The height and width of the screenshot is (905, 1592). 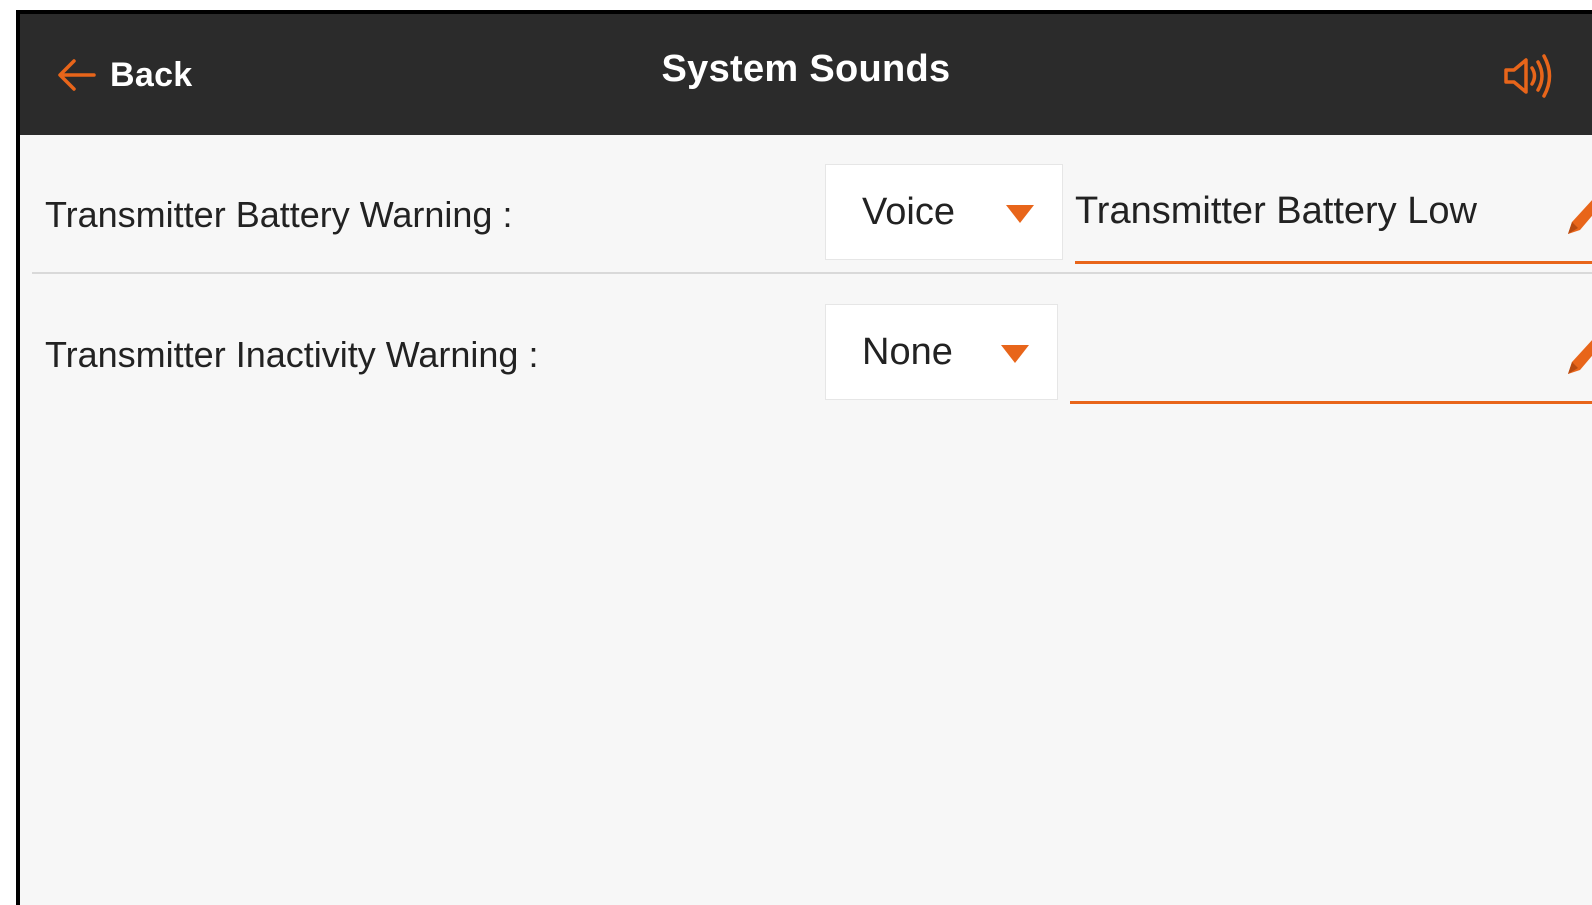 I want to click on header-bar: Back System Sounds, so click(x=806, y=74).